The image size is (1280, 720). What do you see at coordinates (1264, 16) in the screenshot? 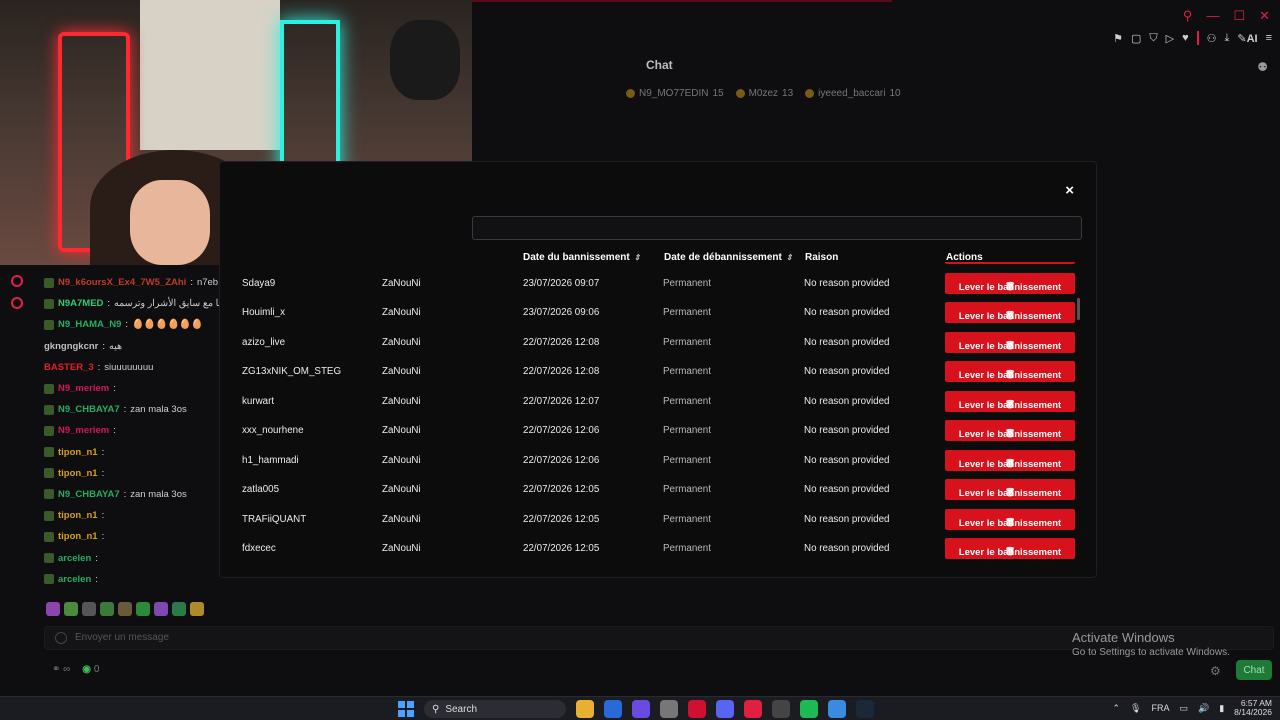
I see `close-window-button: ✕` at bounding box center [1264, 16].